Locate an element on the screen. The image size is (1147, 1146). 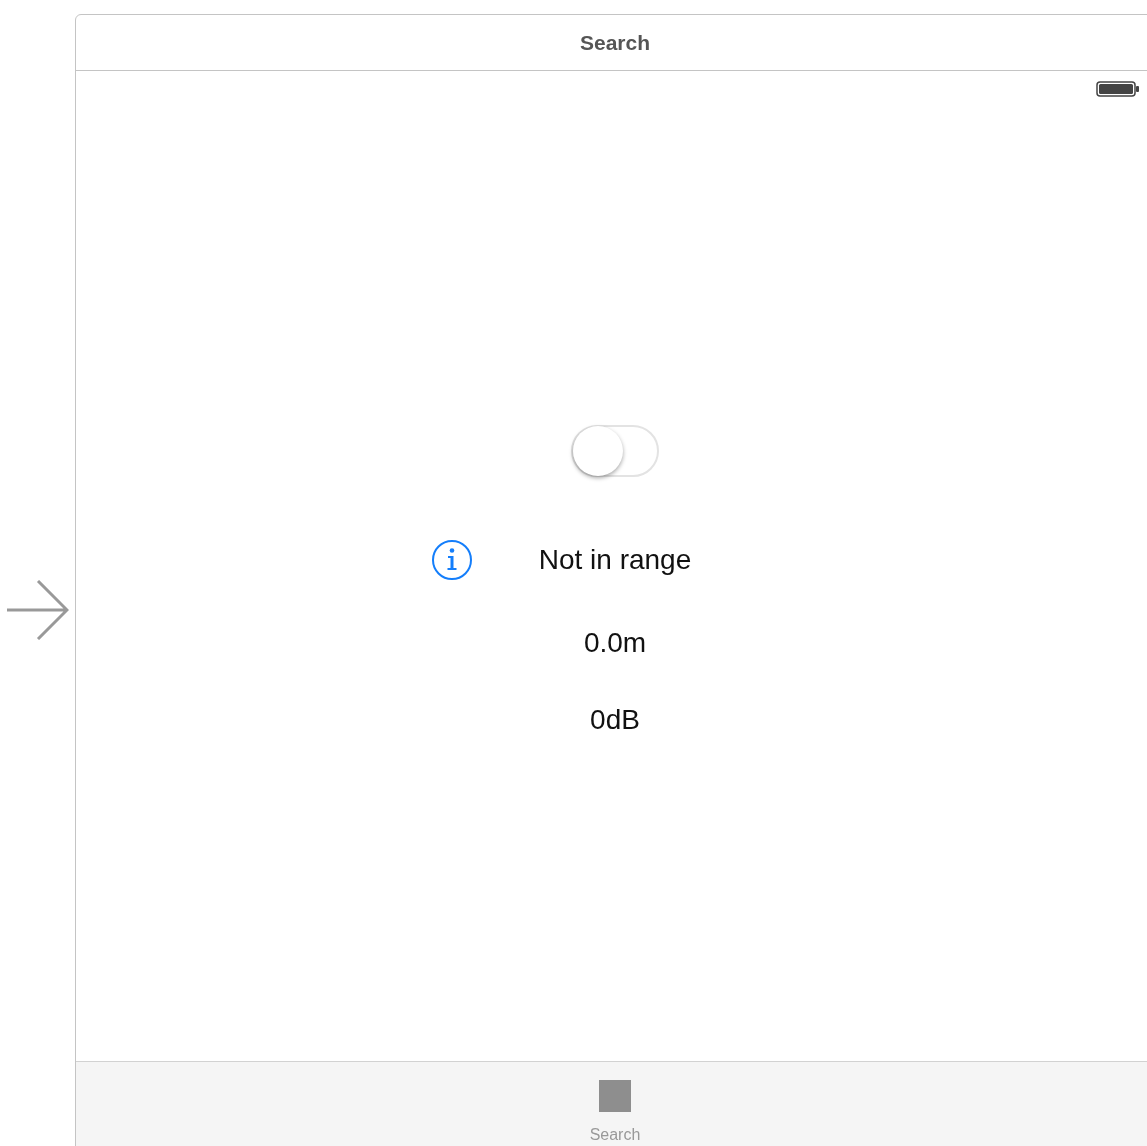
info-icon is located at coordinates (451, 560).